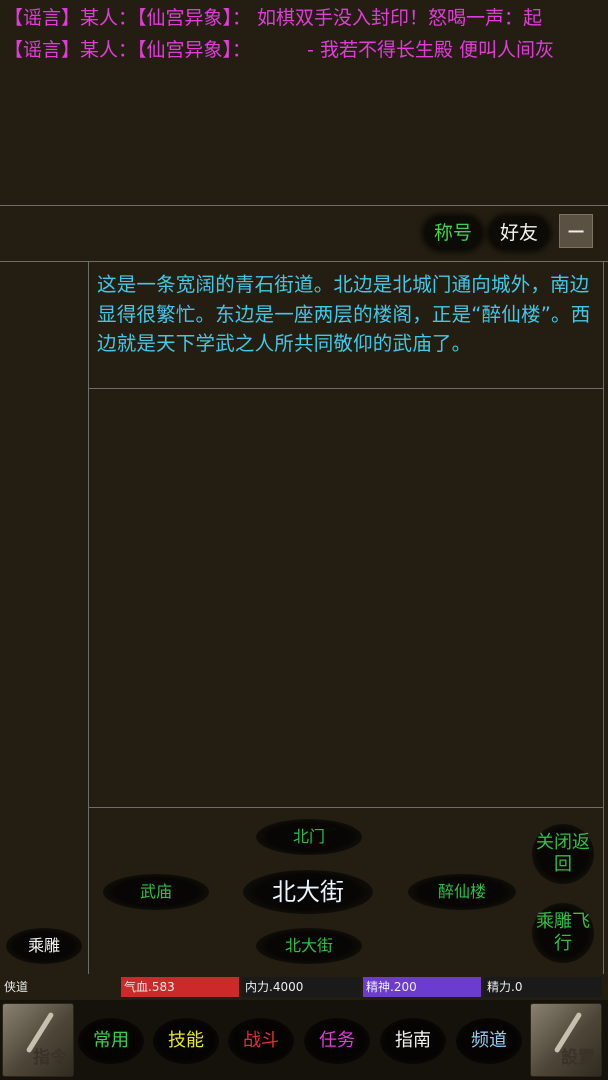 This screenshot has height=1080, width=608. What do you see at coordinates (38, 1040) in the screenshot?
I see `command-button: 指令` at bounding box center [38, 1040].